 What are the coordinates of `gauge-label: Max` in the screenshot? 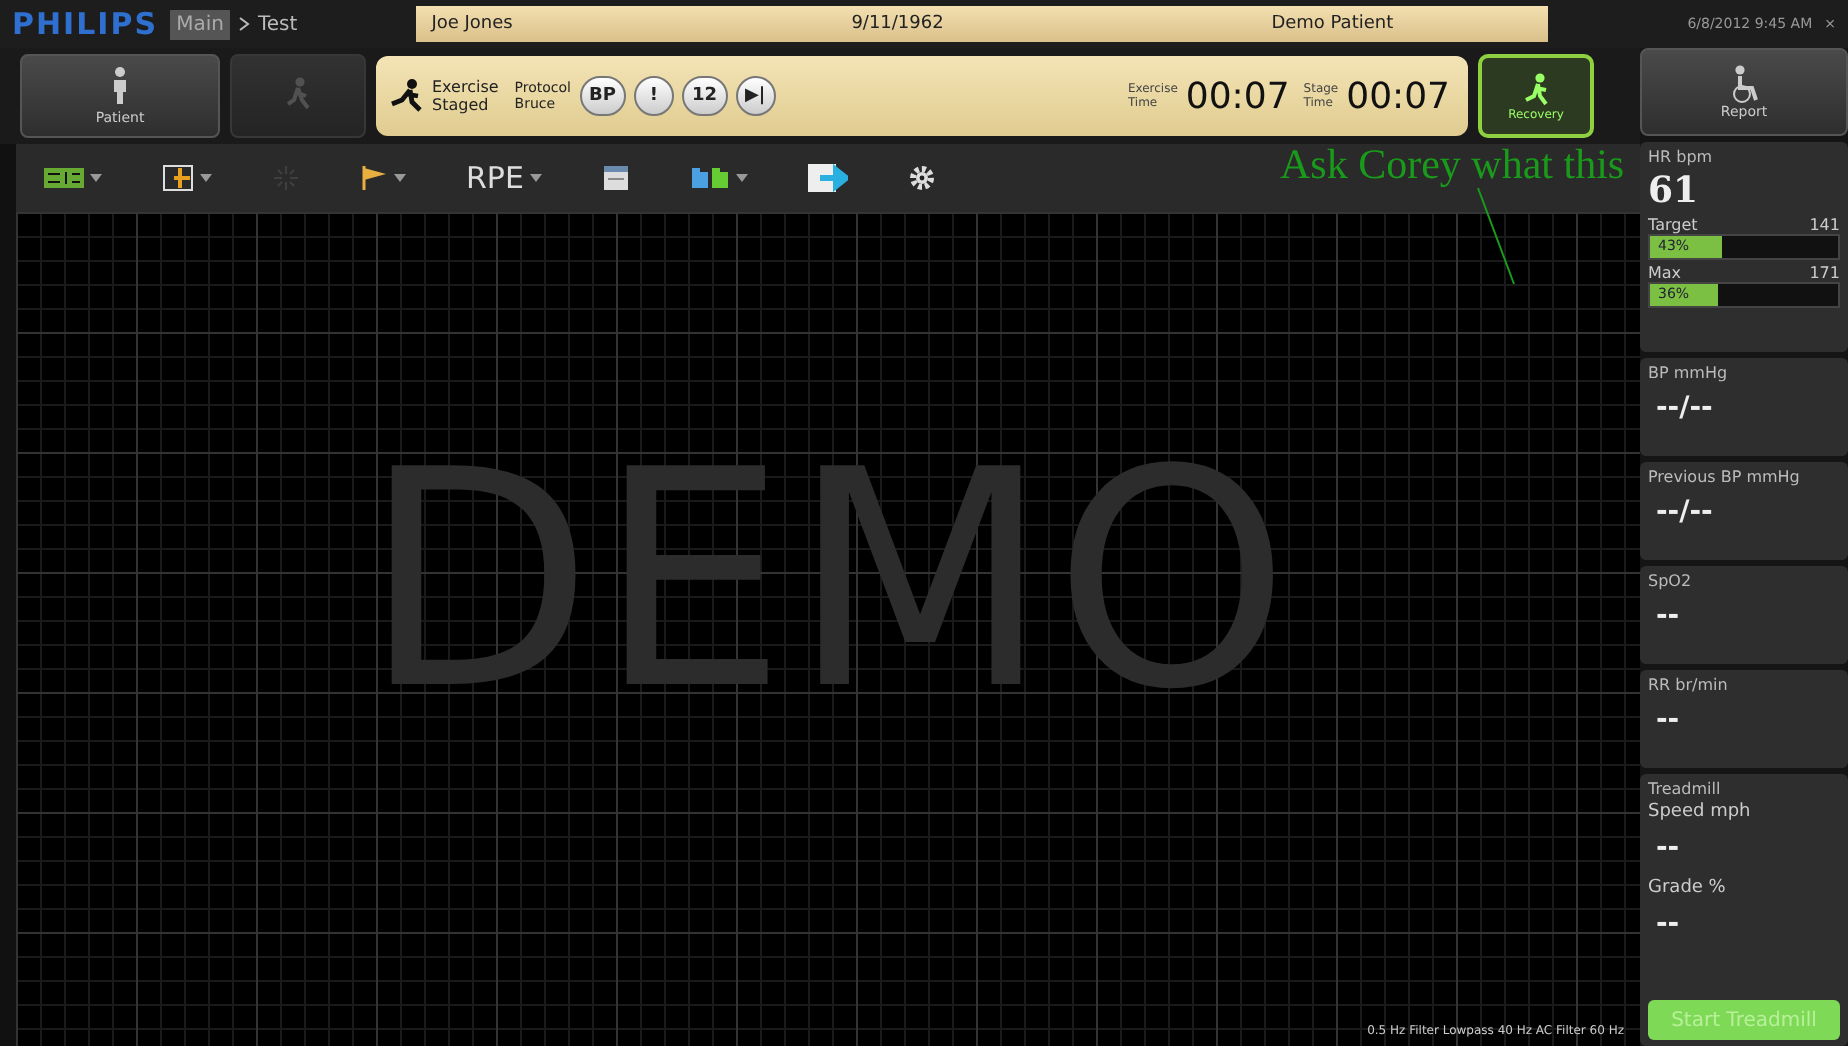 It's located at (1665, 273).